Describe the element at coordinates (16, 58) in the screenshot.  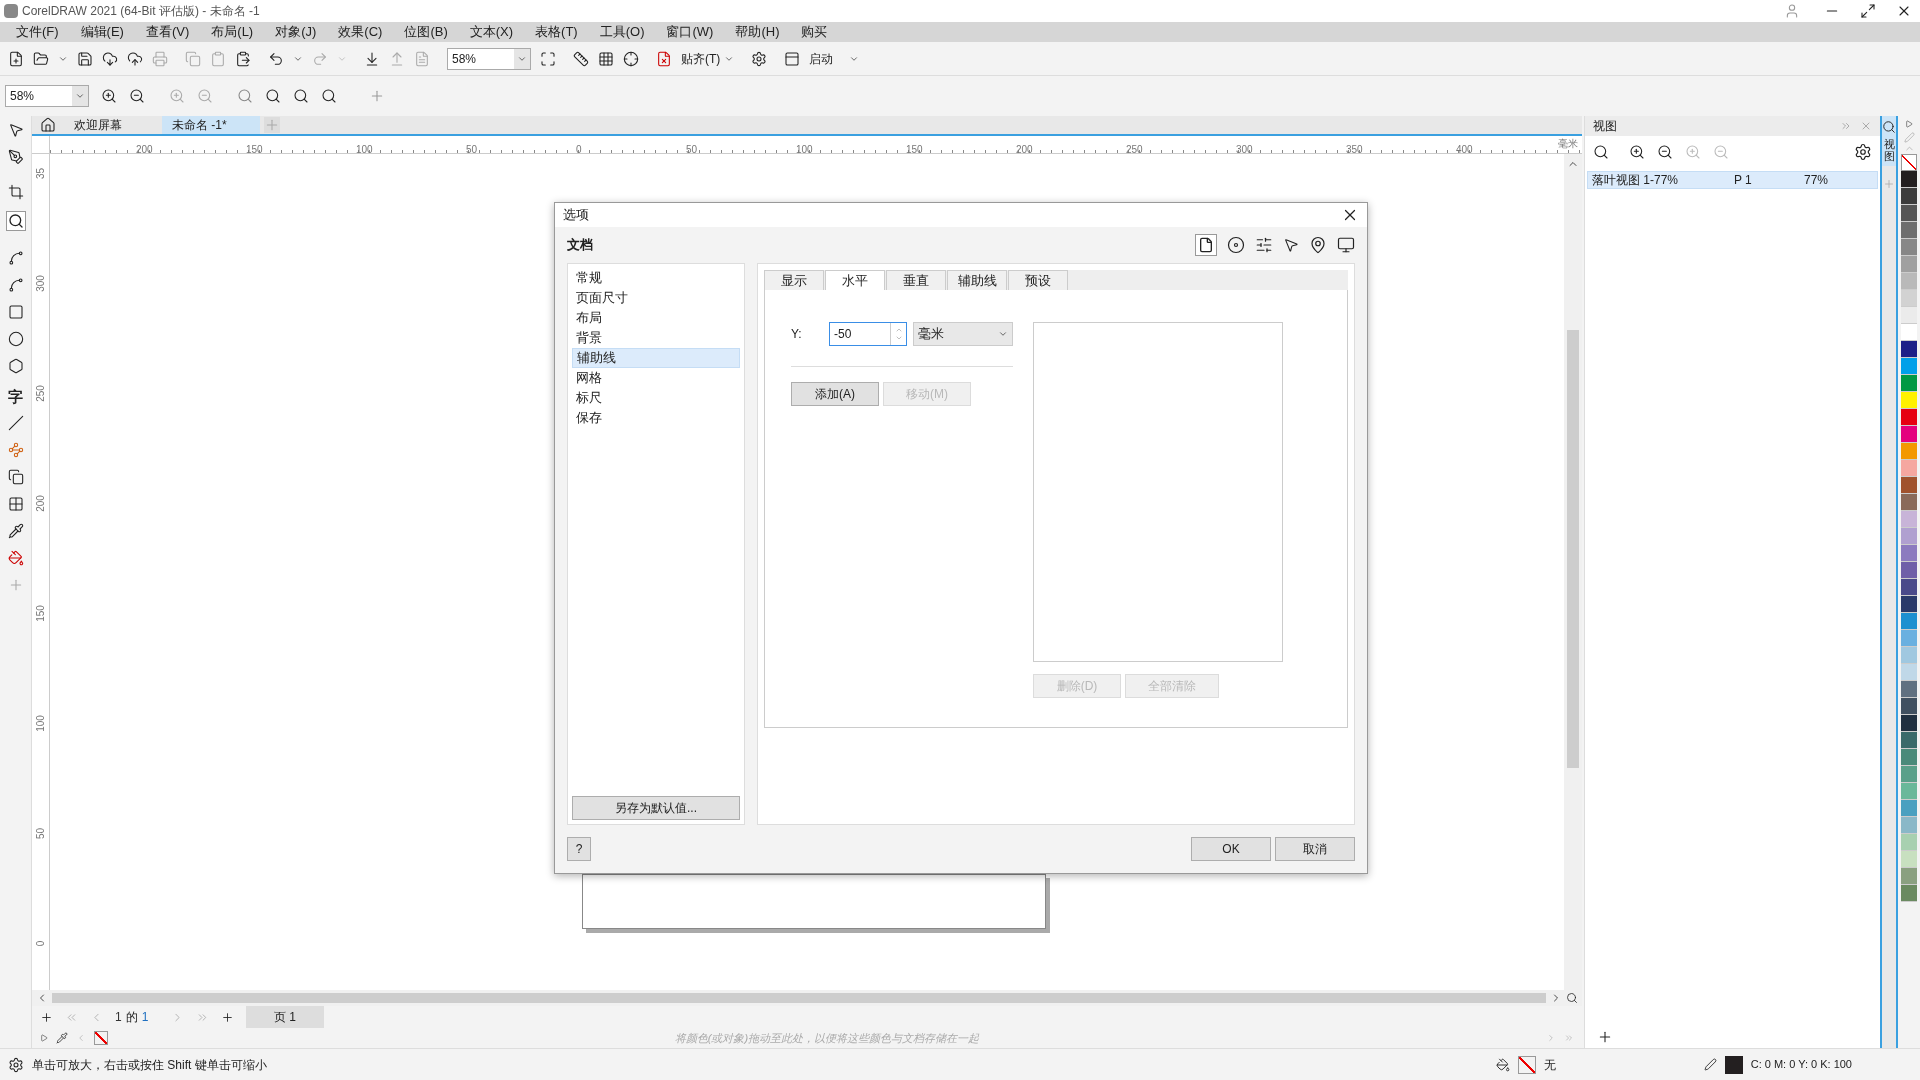
I see `new-document-icon` at that location.